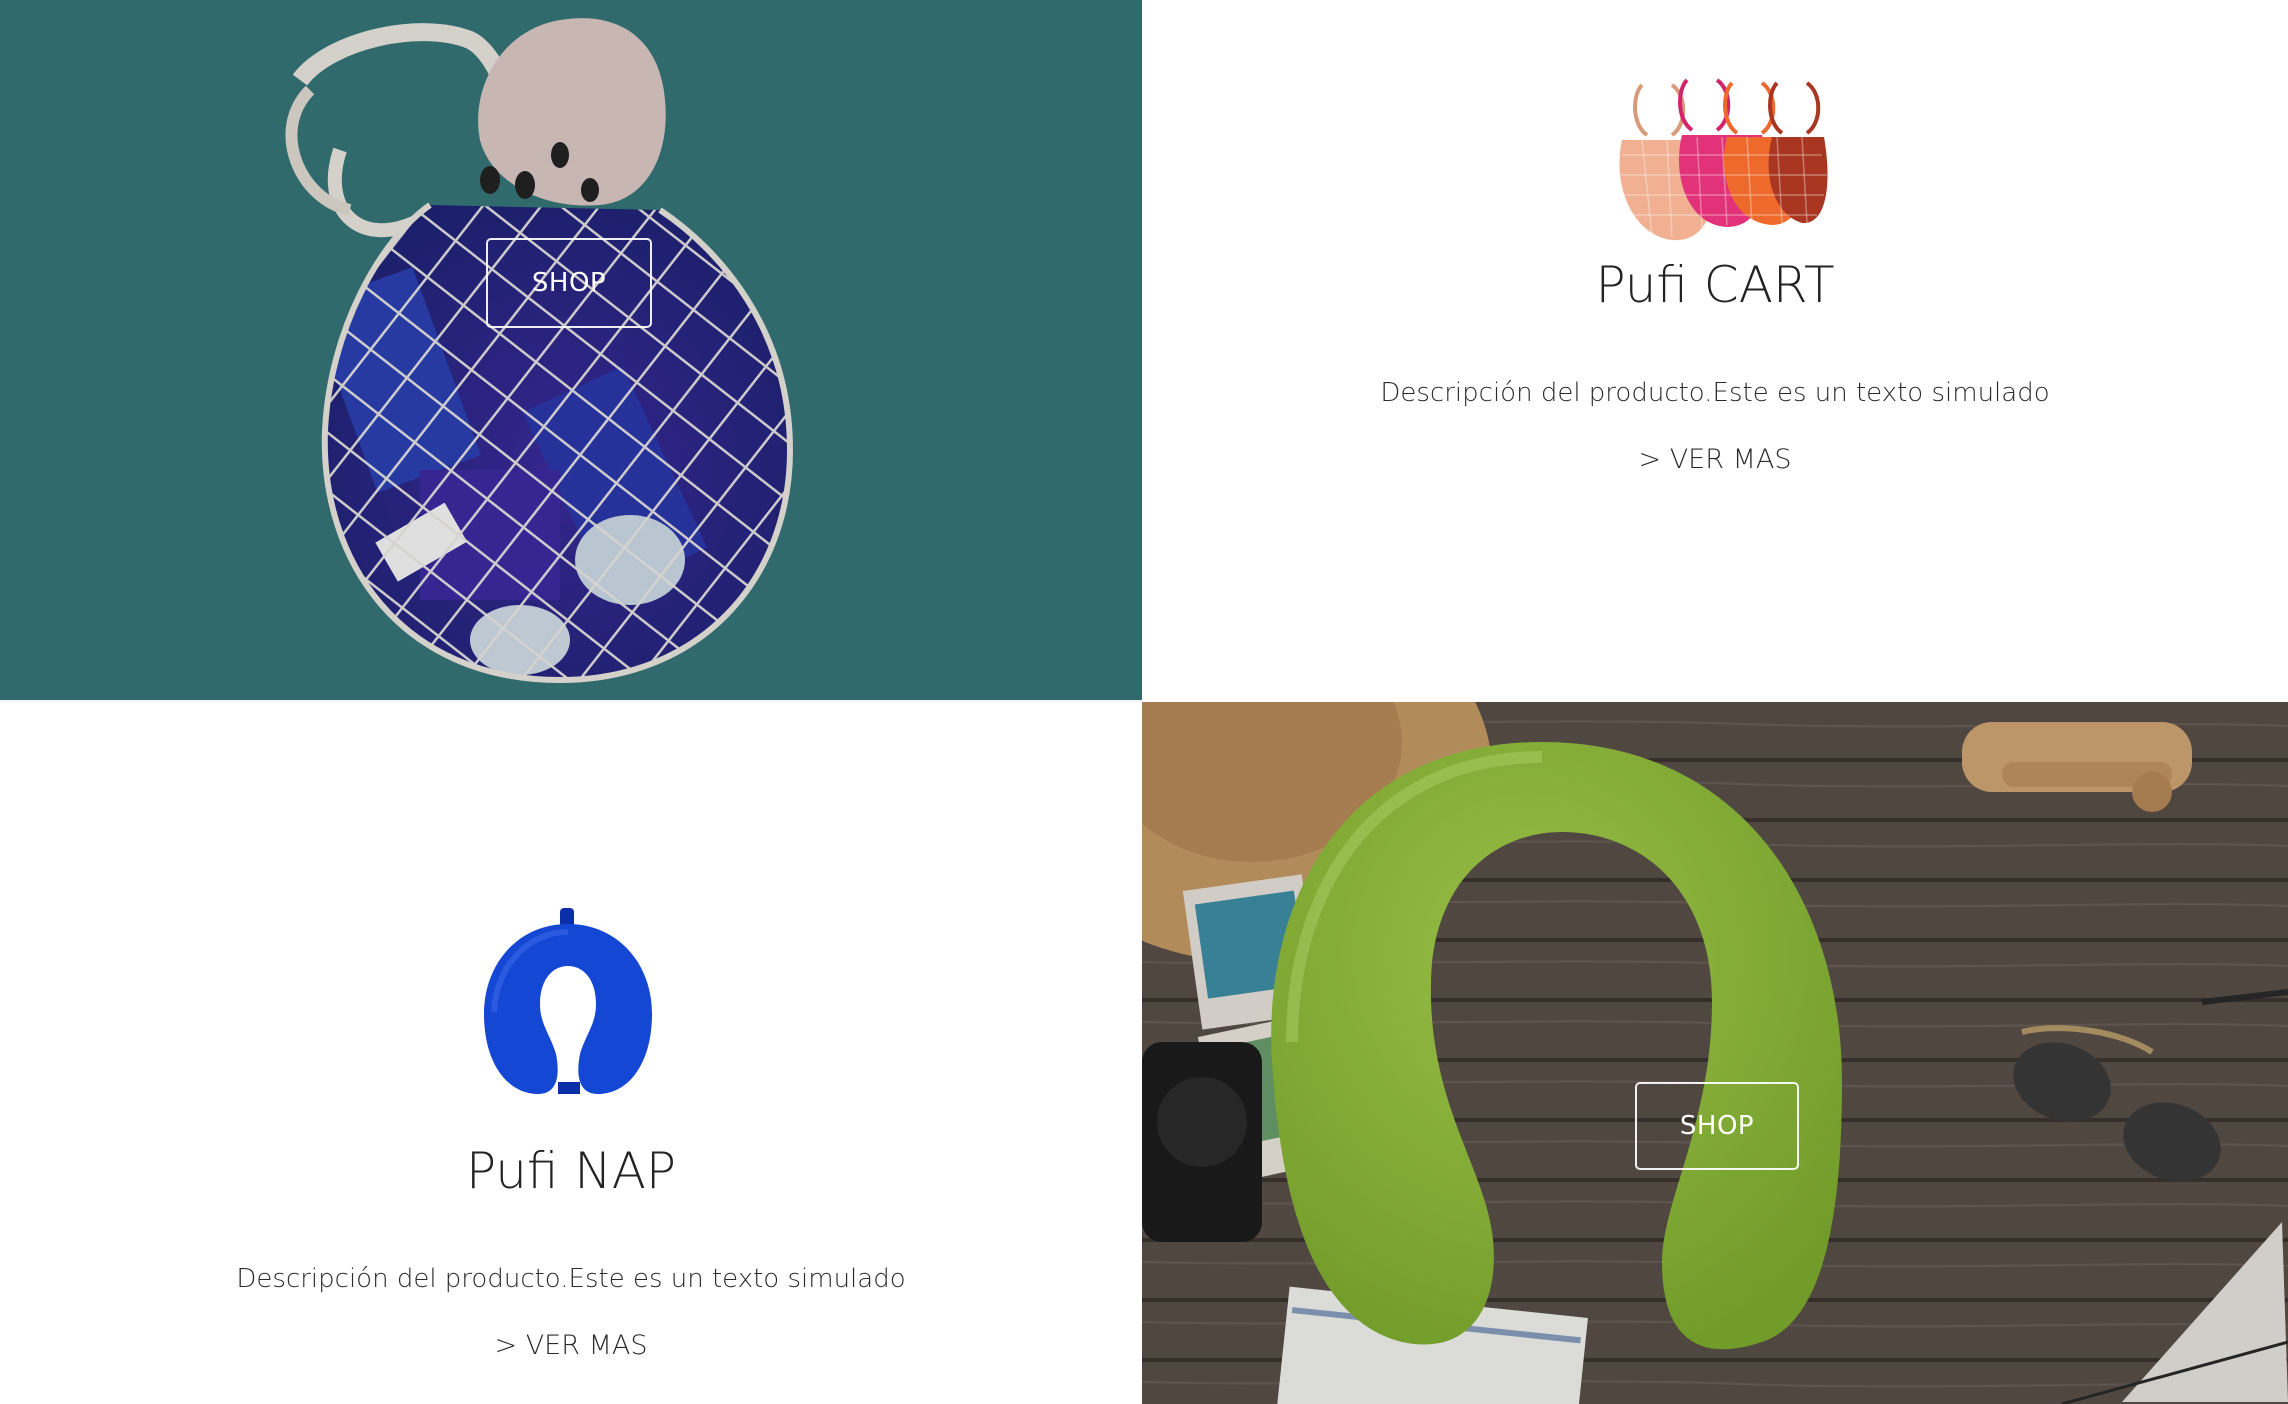 This screenshot has height=1404, width=2288. What do you see at coordinates (1723, 159) in the screenshot?
I see `cart-product-image` at bounding box center [1723, 159].